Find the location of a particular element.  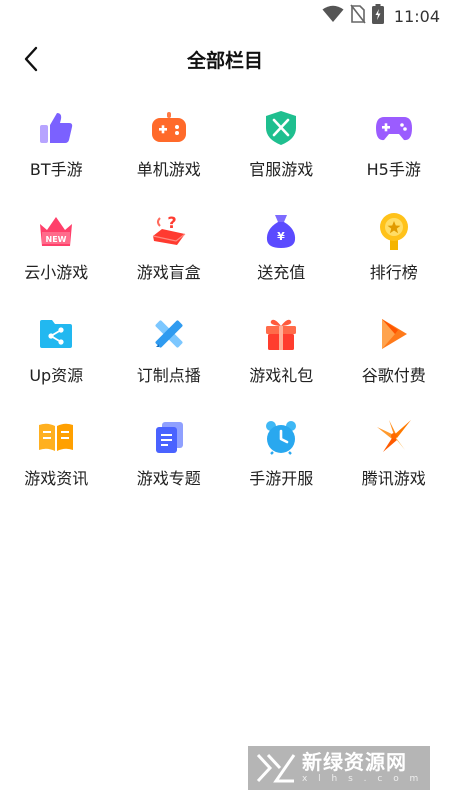

tencent-game-icon is located at coordinates (394, 437).